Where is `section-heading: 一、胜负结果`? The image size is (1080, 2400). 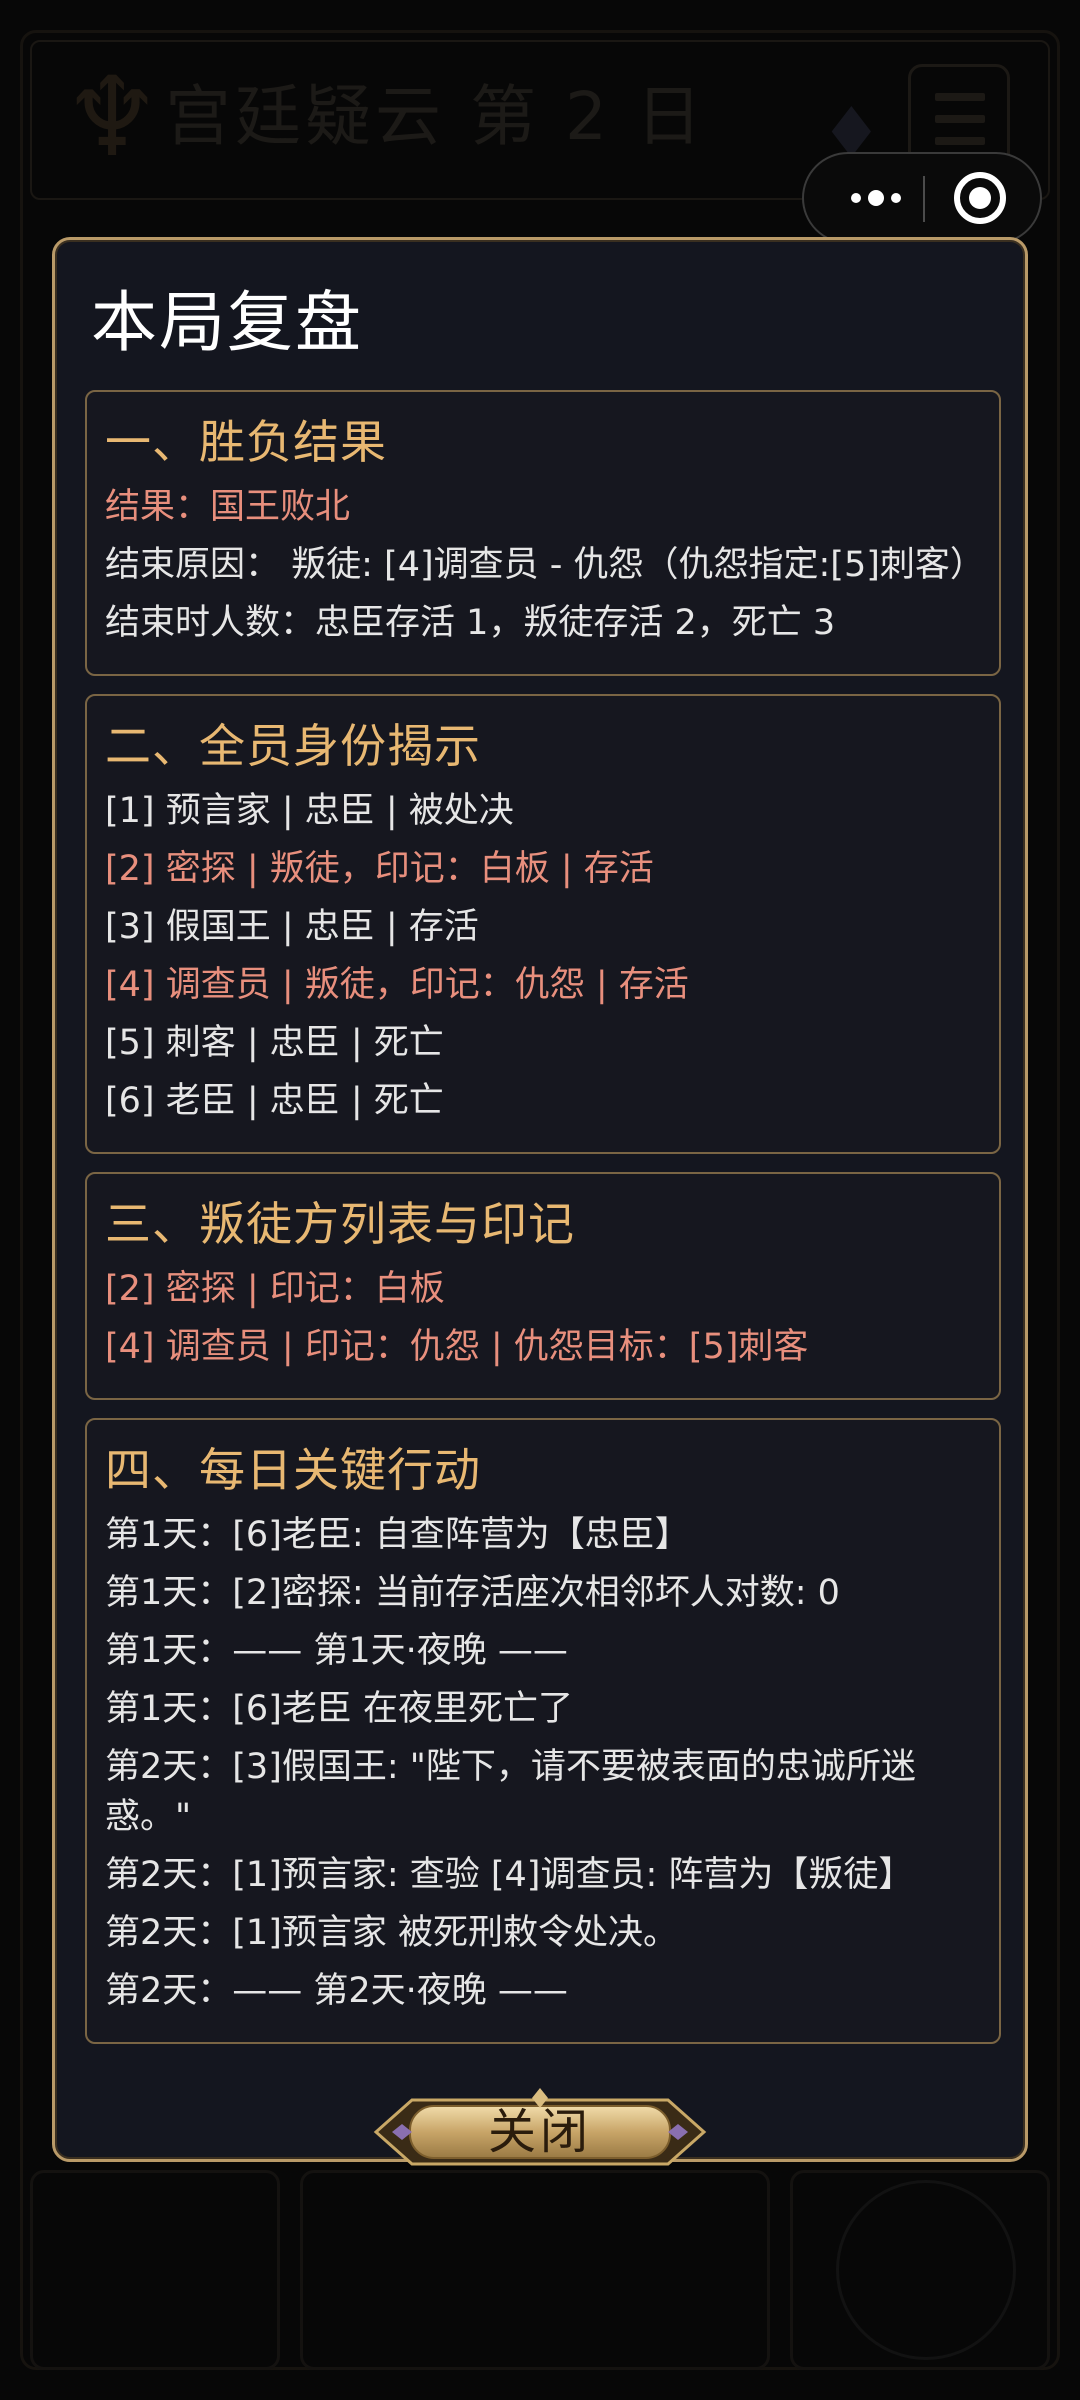
section-heading: 一、胜负结果 is located at coordinates (246, 442).